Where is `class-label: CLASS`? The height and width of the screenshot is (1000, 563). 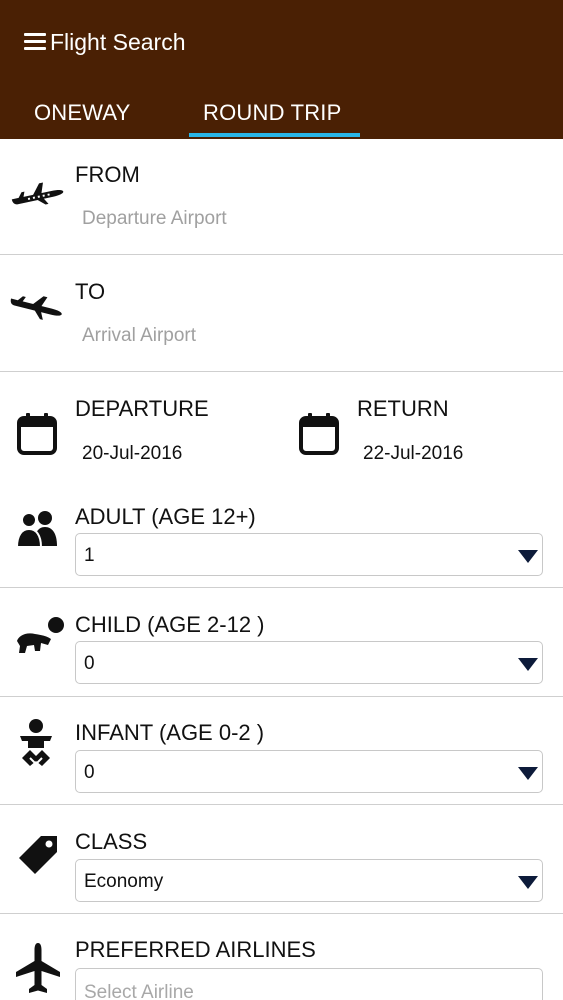
class-label: CLASS is located at coordinates (111, 841).